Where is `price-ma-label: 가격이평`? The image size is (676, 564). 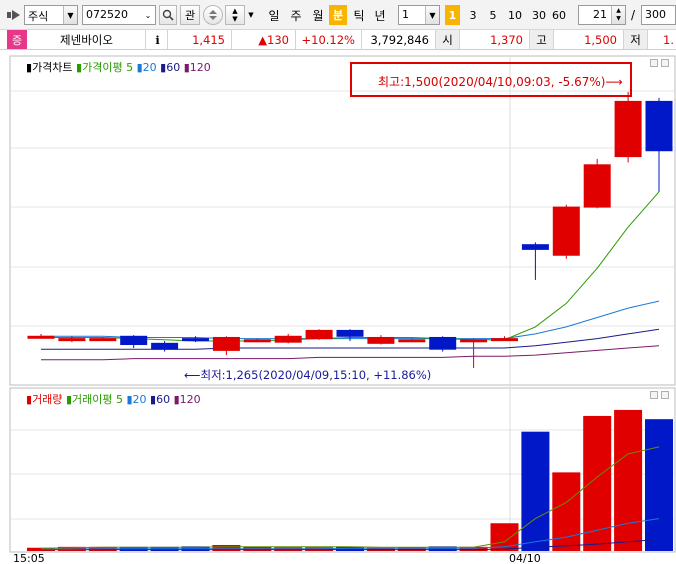 price-ma-label: 가격이평 is located at coordinates (102, 67).